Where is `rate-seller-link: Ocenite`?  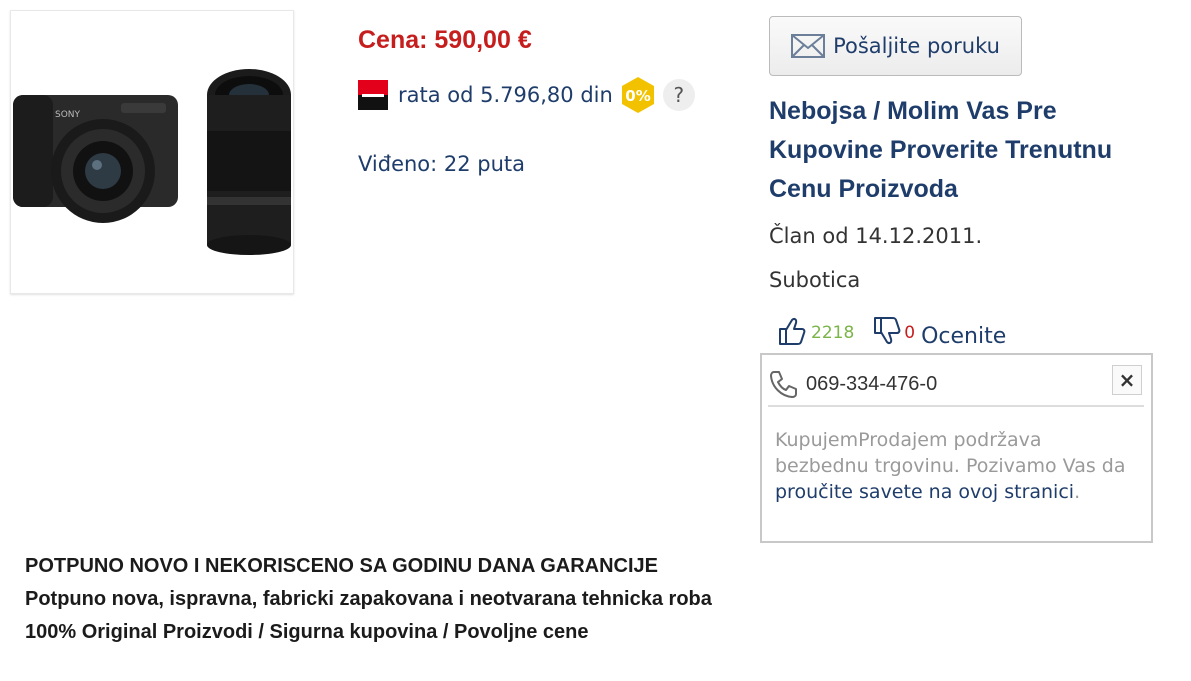 rate-seller-link: Ocenite is located at coordinates (963, 337).